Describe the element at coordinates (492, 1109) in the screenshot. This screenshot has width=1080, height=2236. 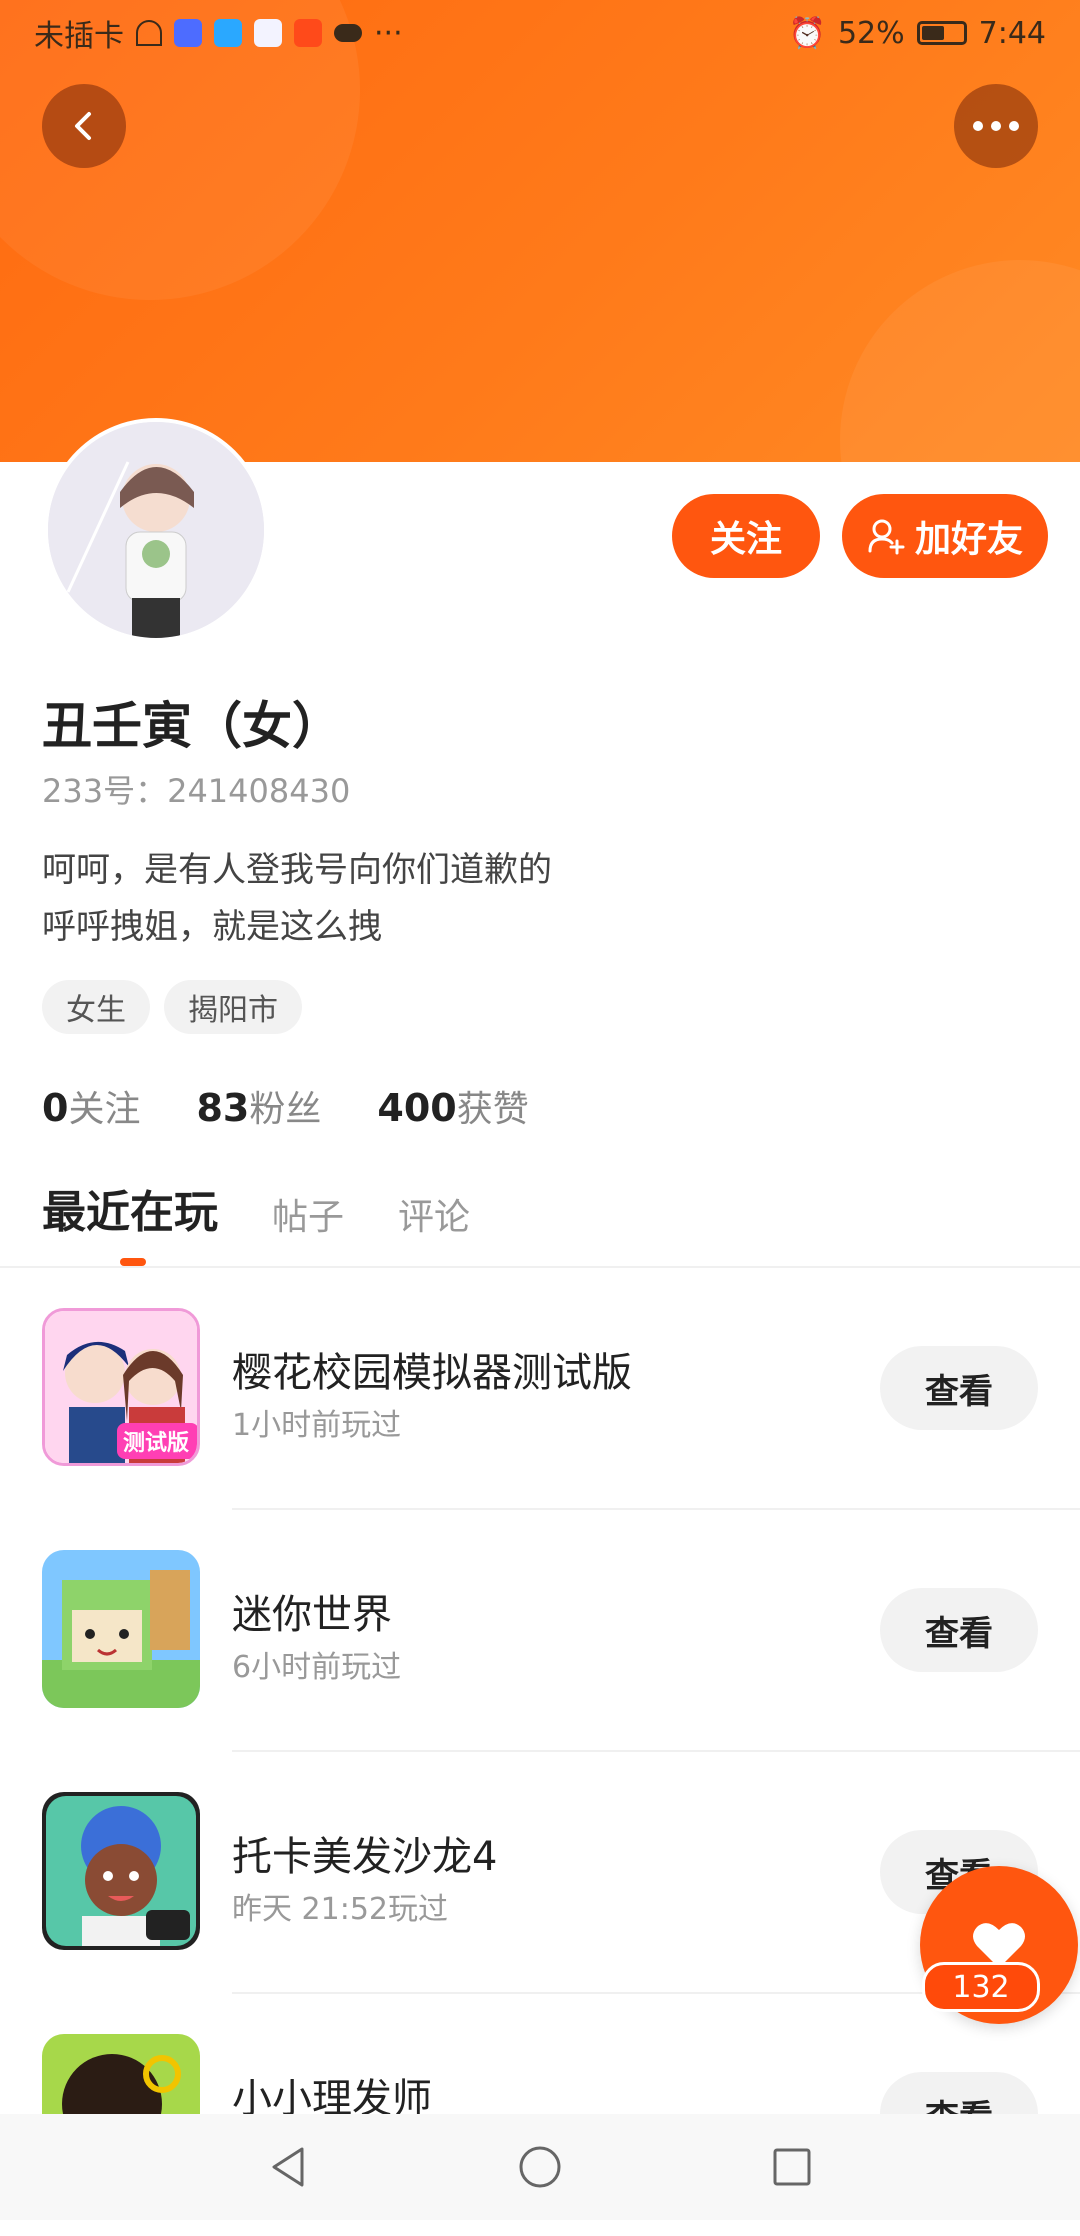
I see `likes-label: 获赞` at that location.